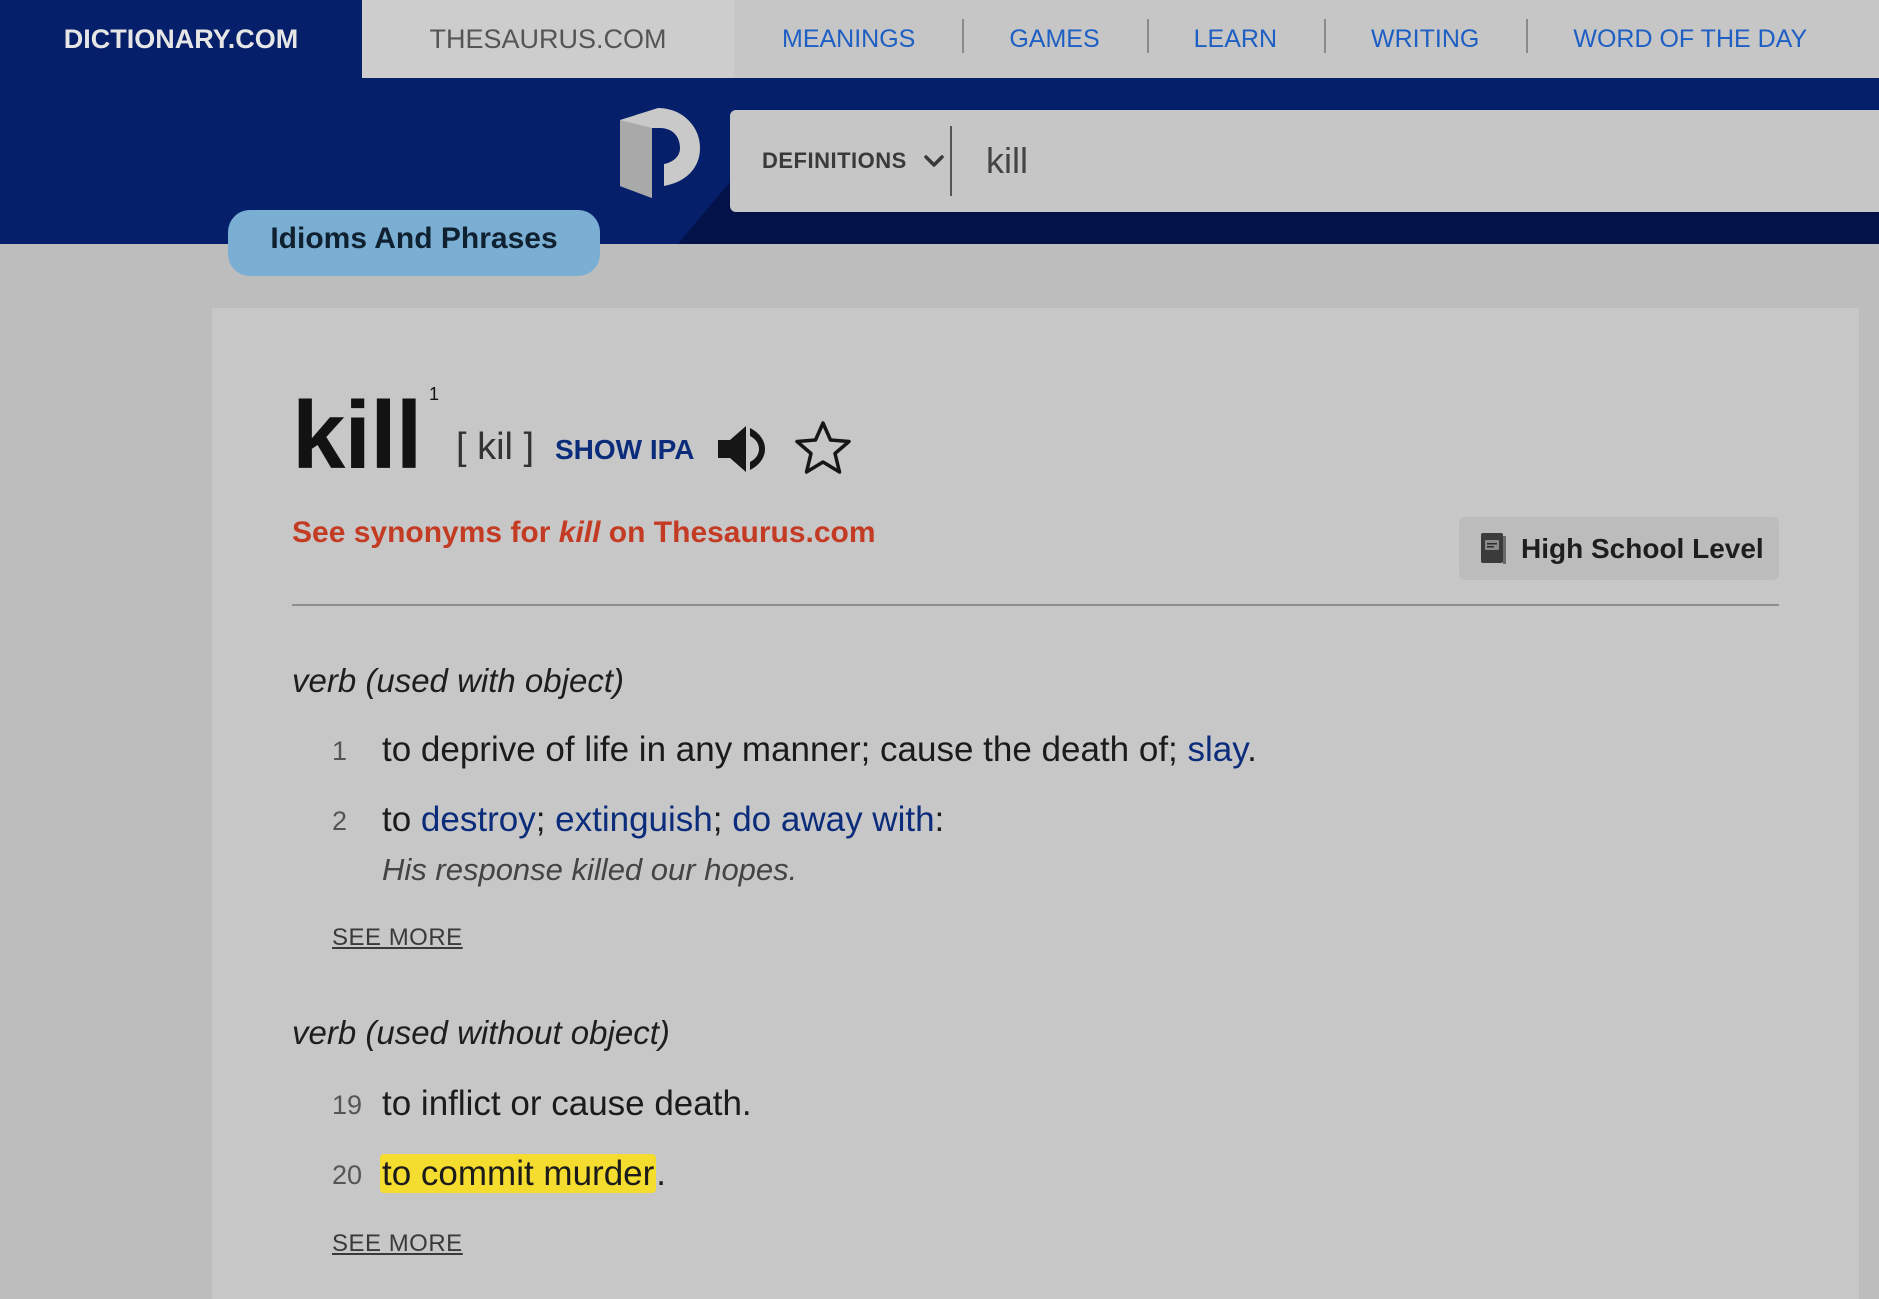  Describe the element at coordinates (1425, 36) in the screenshot. I see `nav-link-writing: WRITING` at that location.